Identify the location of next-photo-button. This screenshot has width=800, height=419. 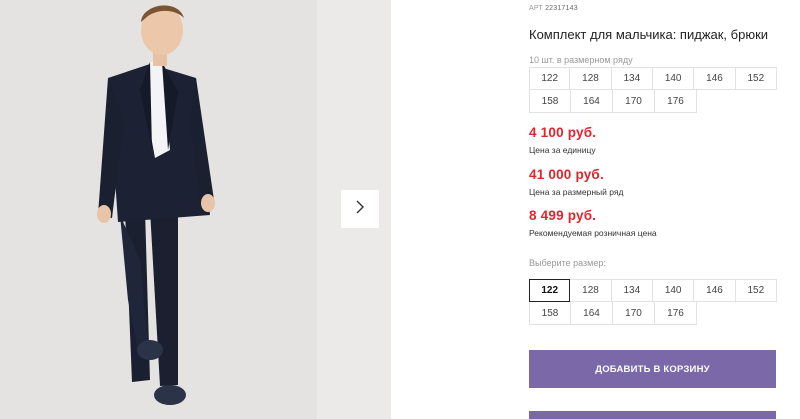
(360, 209).